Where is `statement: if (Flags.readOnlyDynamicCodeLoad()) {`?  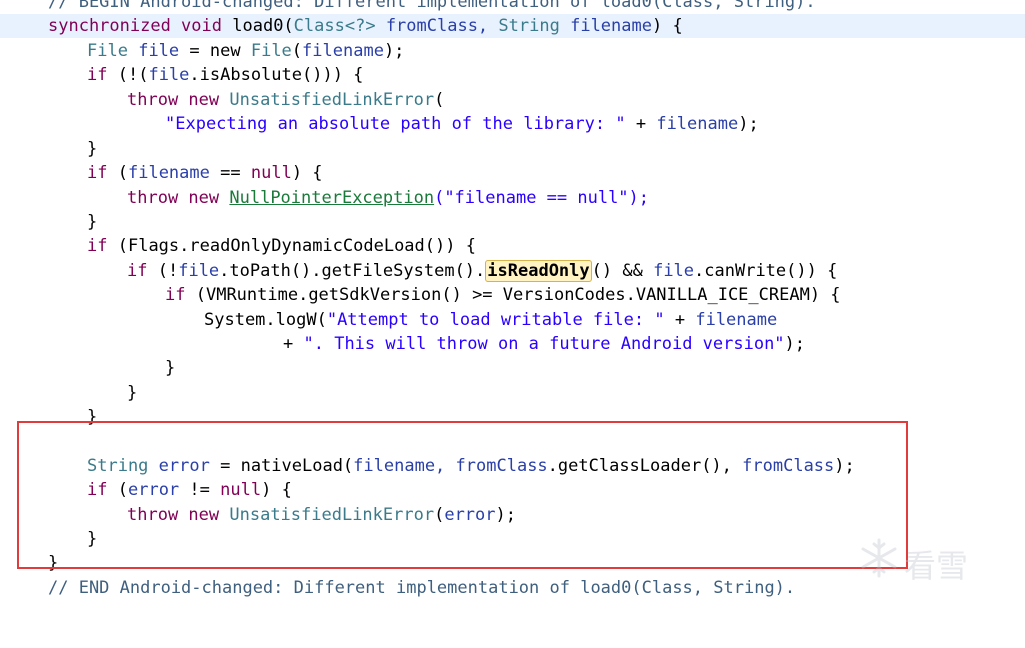 statement: if (Flags.readOnlyDynamicCodeLoad()) { is located at coordinates (281, 246).